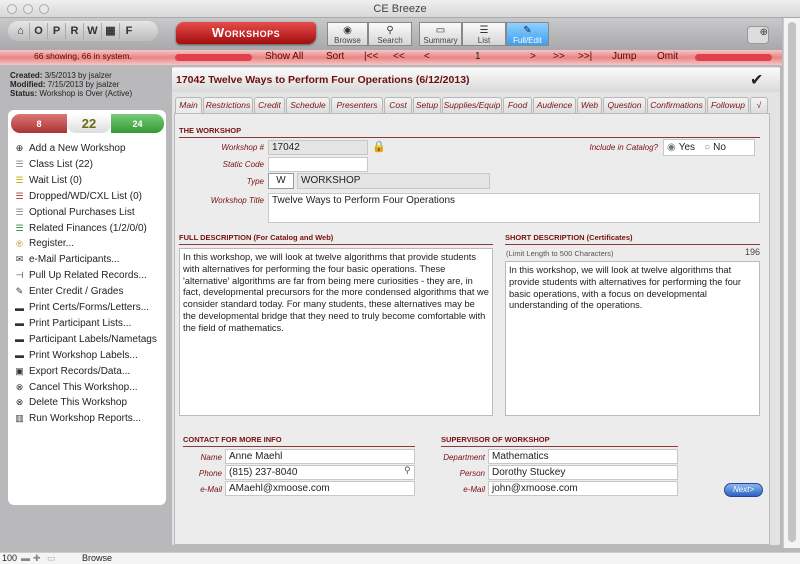  Describe the element at coordinates (25, 558) in the screenshot. I see `zoom-out-icon: ▬` at that location.